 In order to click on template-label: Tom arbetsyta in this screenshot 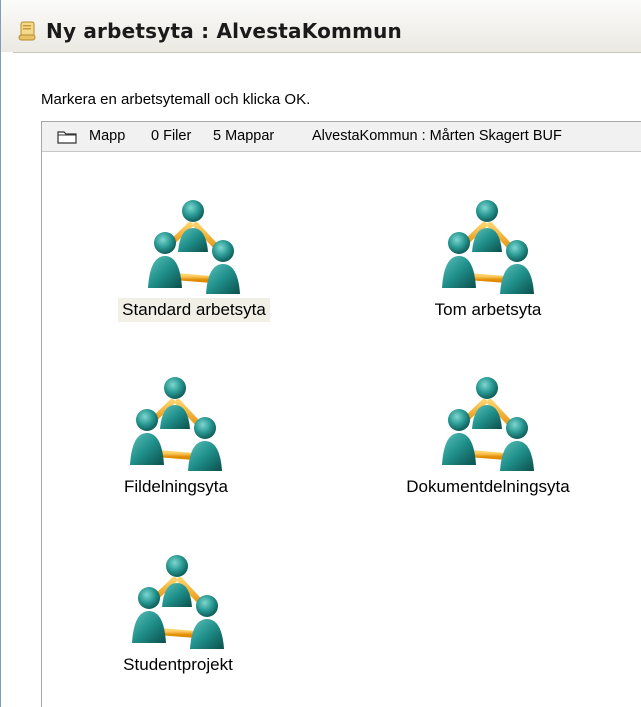, I will do `click(488, 309)`.